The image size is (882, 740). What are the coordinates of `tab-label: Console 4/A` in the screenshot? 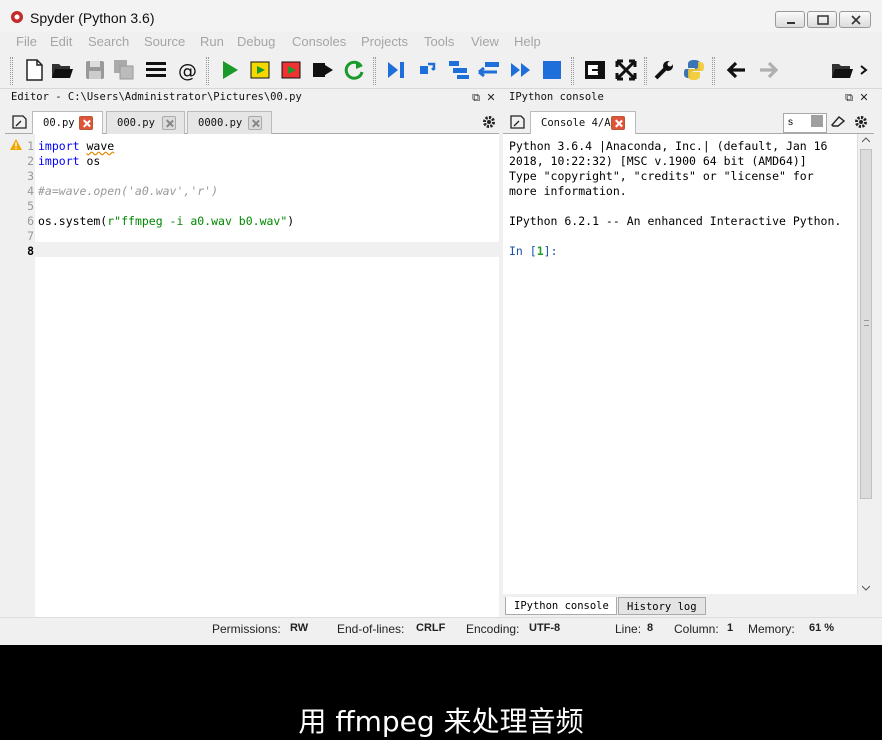 It's located at (576, 123).